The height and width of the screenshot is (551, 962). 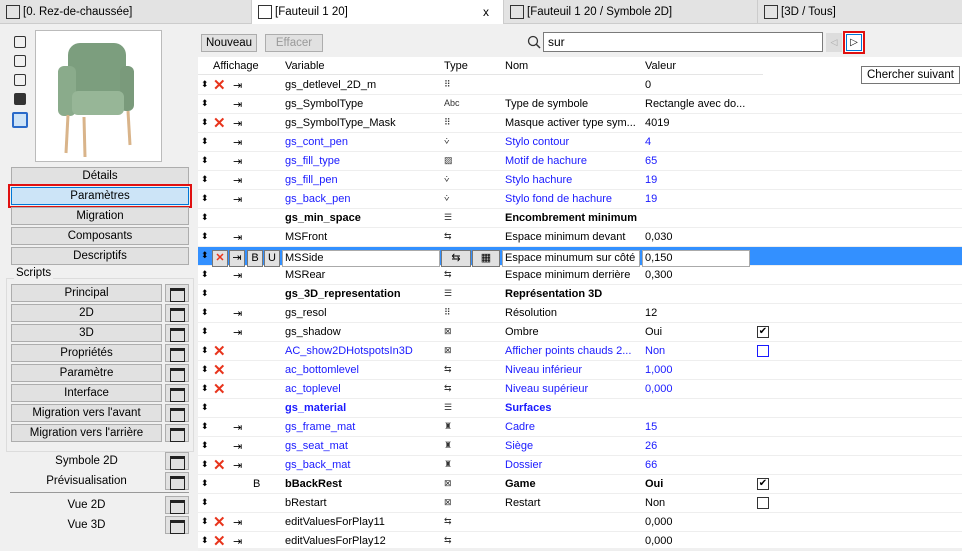 I want to click on view-button: Vue 3D, so click(x=86, y=525).